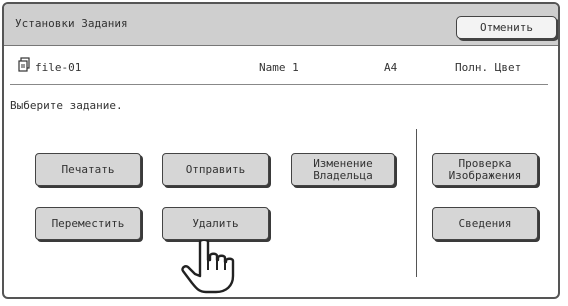 This screenshot has height=306, width=568. I want to click on details-button: Сведения, so click(485, 223).